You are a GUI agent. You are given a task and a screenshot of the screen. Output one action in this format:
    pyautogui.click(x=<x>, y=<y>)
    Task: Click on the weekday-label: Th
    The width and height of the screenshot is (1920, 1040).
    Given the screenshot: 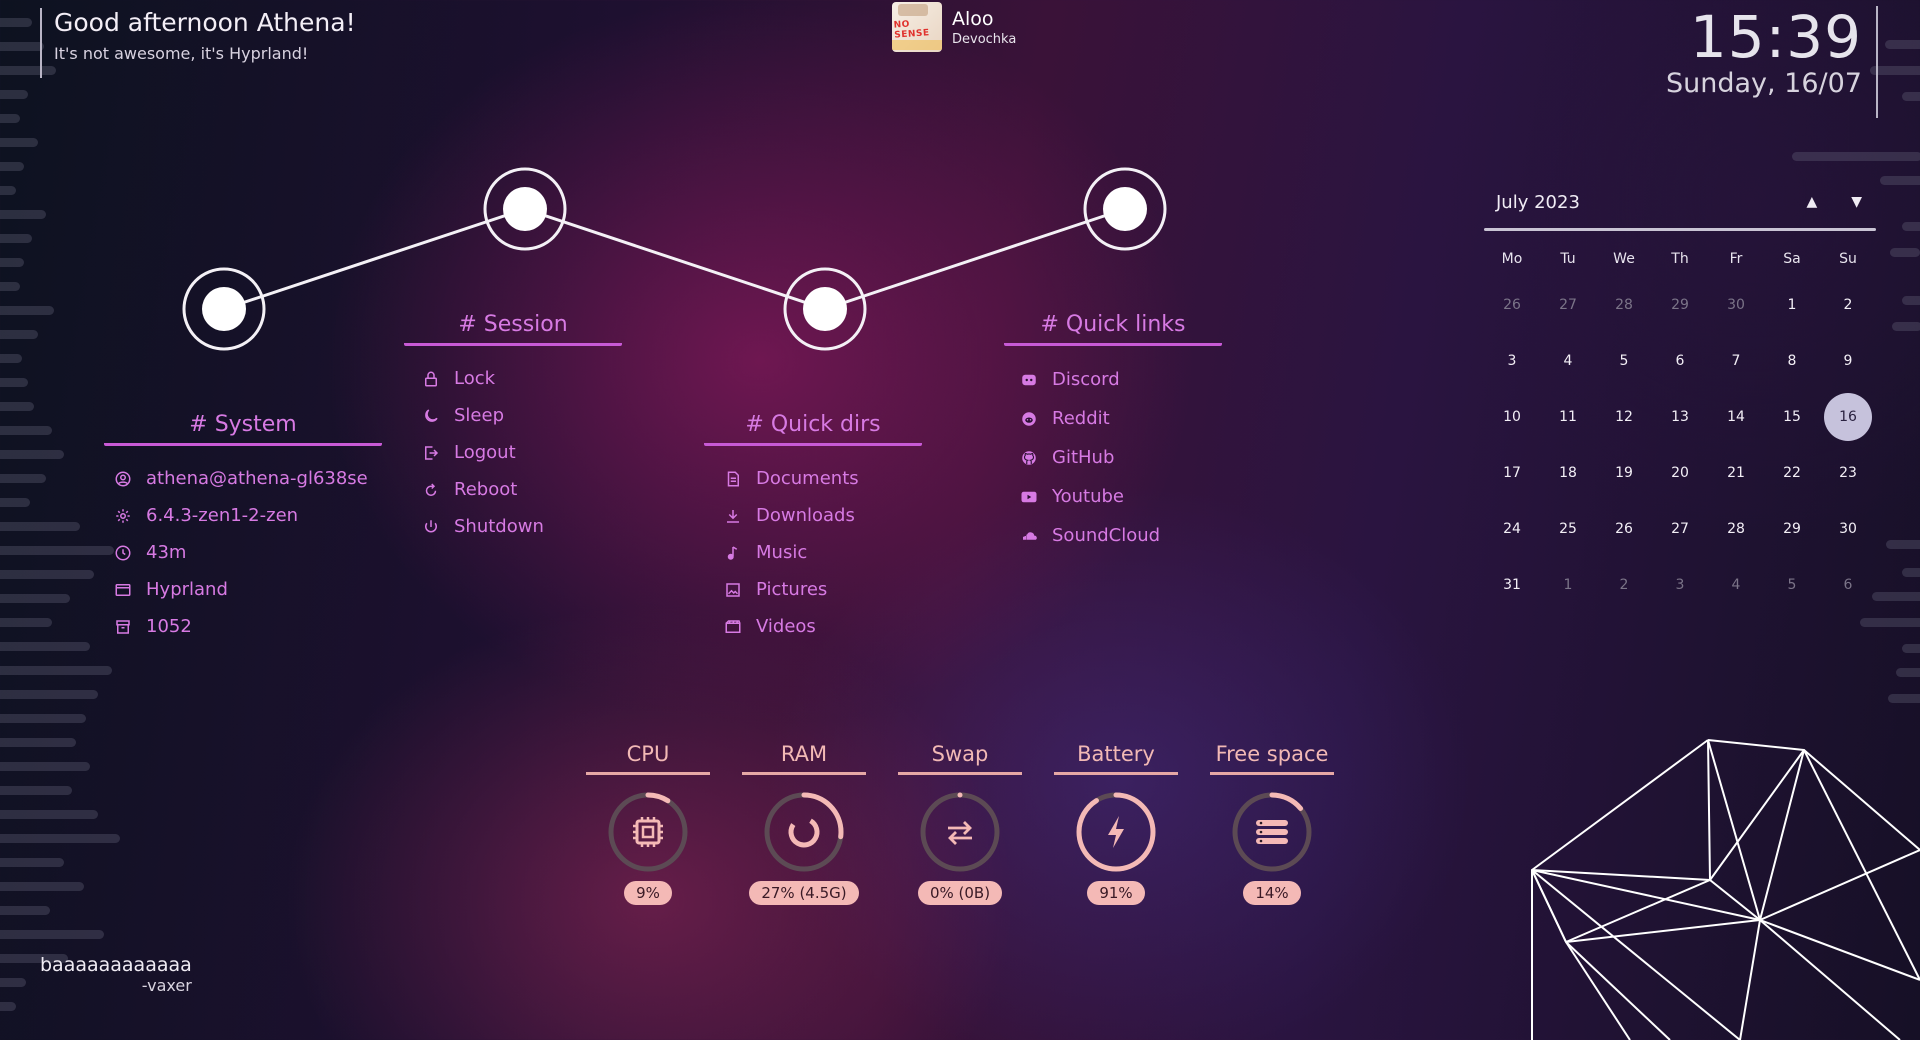 What is the action you would take?
    pyautogui.click(x=1680, y=259)
    